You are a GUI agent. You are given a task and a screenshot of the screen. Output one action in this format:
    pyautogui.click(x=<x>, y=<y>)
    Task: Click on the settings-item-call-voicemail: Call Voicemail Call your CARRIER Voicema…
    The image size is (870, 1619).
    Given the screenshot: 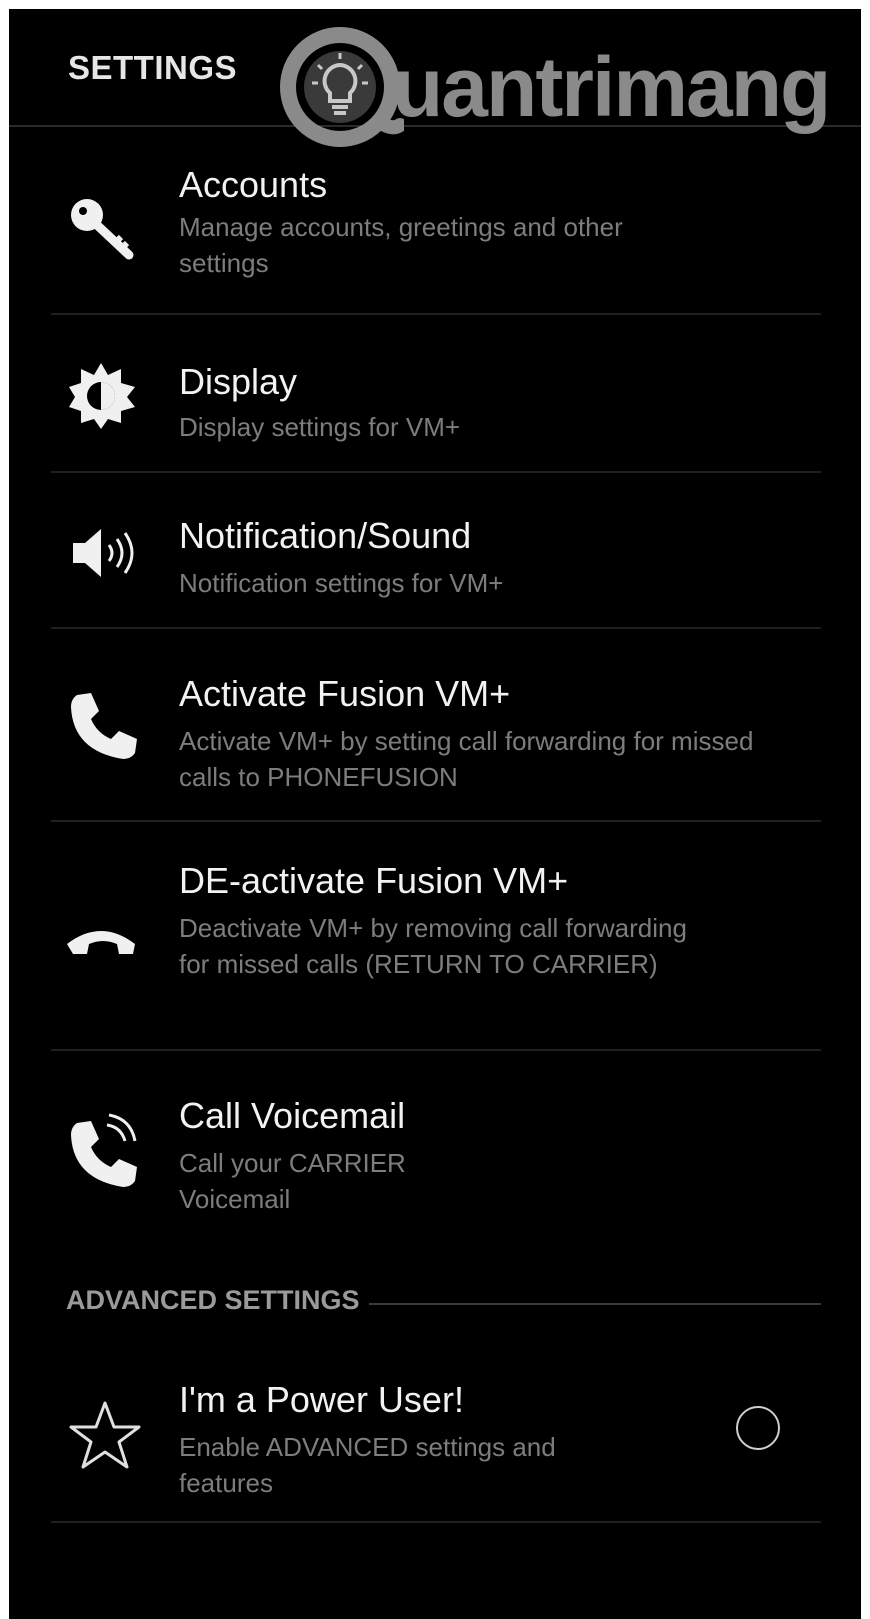 What is the action you would take?
    pyautogui.click(x=435, y=1151)
    